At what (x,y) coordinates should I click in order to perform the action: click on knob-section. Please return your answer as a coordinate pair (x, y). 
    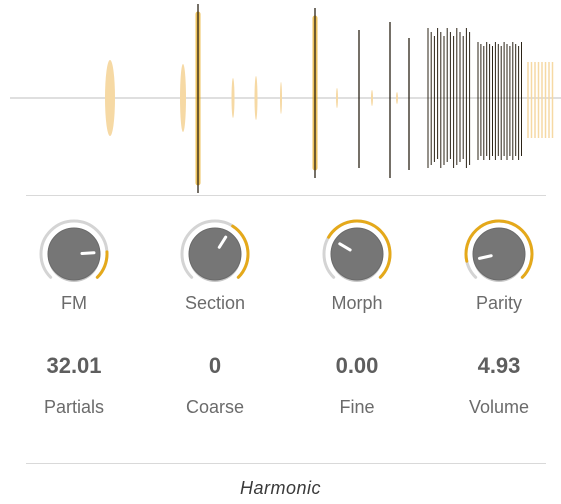
    Looking at the image, I should click on (215, 254).